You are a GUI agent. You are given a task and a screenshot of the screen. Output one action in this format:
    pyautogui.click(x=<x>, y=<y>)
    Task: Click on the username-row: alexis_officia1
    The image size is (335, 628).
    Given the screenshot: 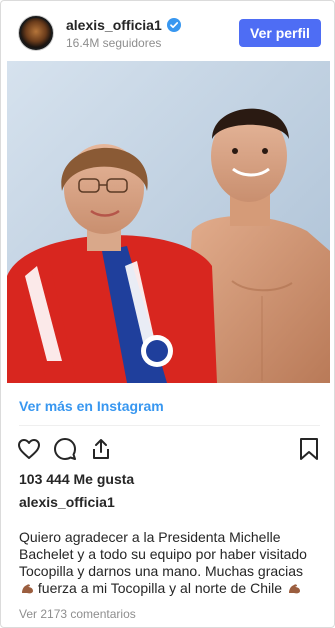 What is the action you would take?
    pyautogui.click(x=123, y=25)
    